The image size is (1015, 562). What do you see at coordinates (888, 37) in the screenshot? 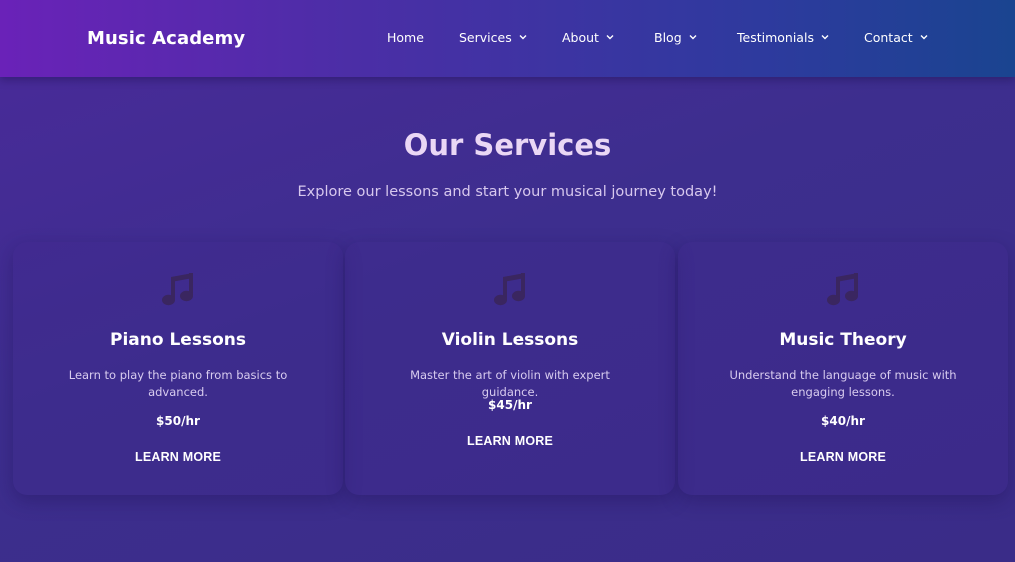
I see `nav-item-label: Contact` at bounding box center [888, 37].